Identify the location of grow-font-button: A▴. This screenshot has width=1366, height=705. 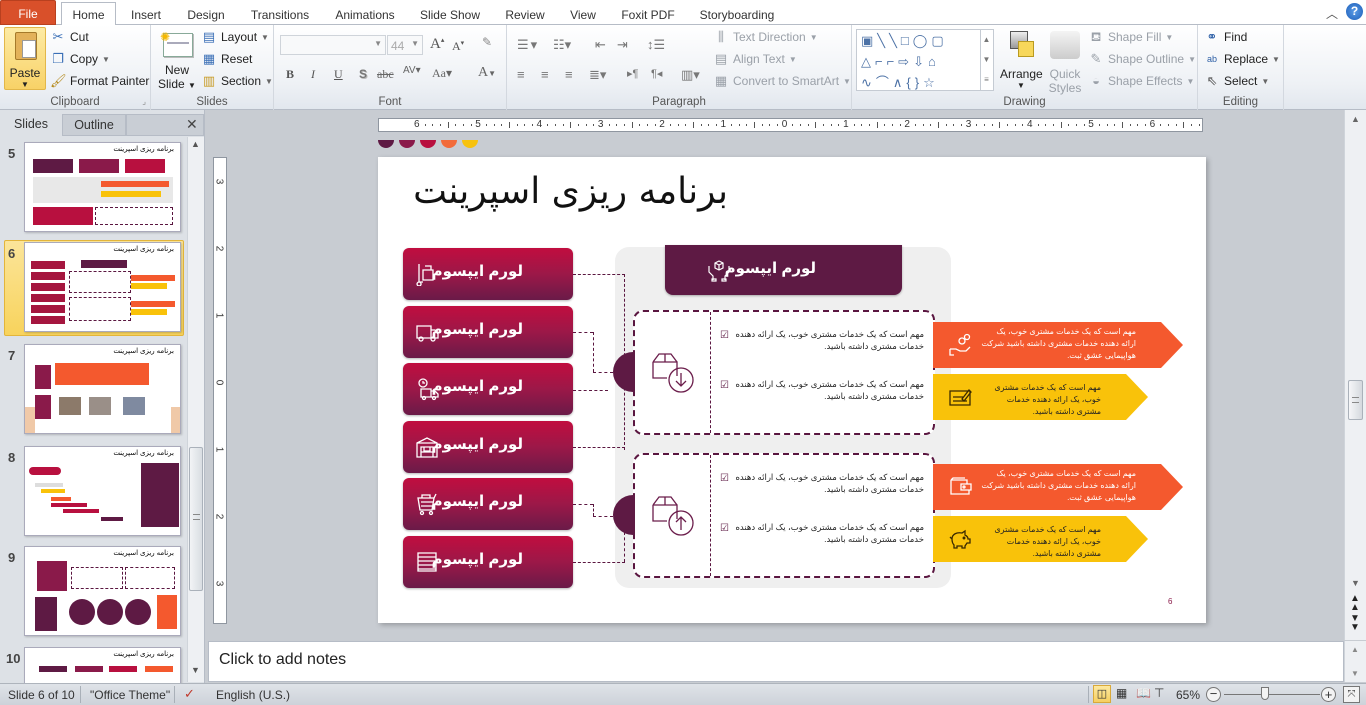
(437, 44).